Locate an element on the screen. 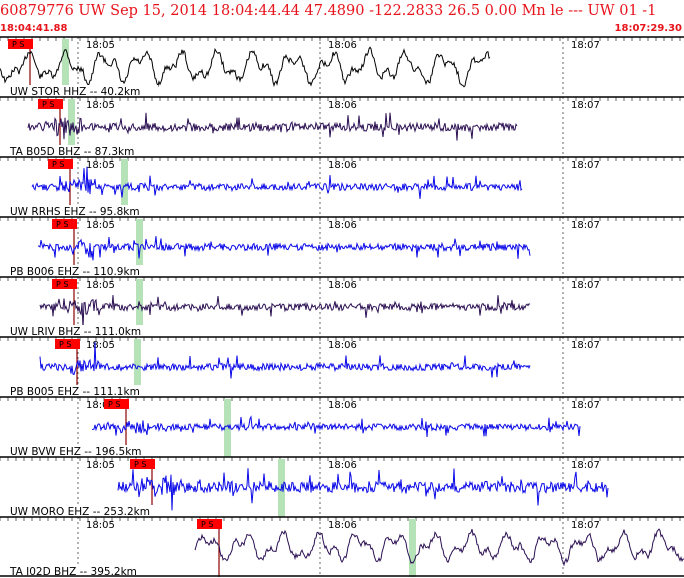  station-label: UW RRHS EHZ -- 95.8km is located at coordinates (75, 212).